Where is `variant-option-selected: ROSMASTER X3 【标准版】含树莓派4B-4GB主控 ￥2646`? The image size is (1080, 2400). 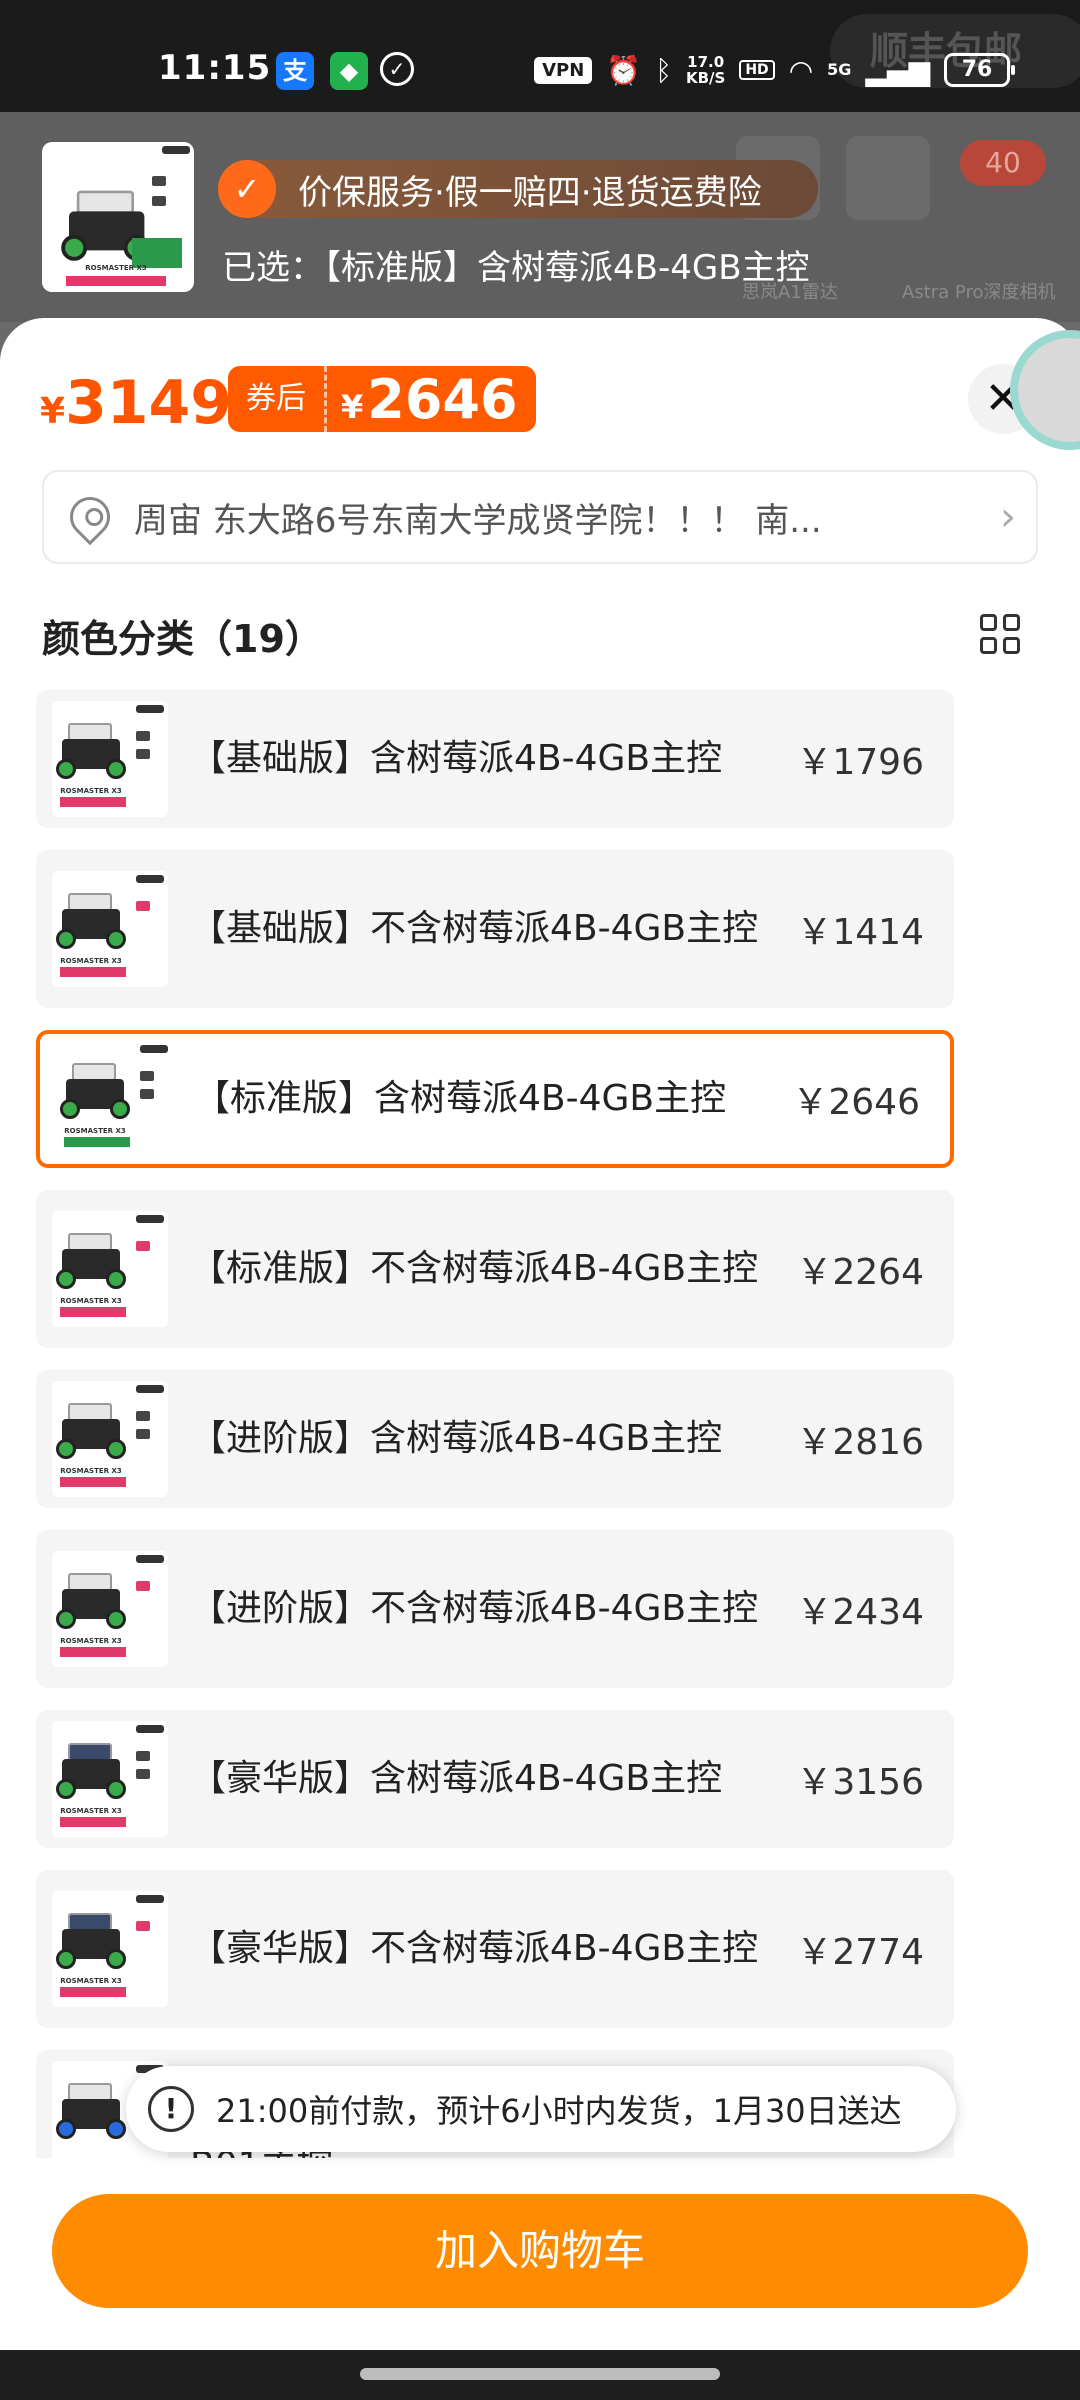
variant-option-selected: ROSMASTER X3 【标准版】含树莓派4B-4GB主控 ￥2646 is located at coordinates (495, 1099).